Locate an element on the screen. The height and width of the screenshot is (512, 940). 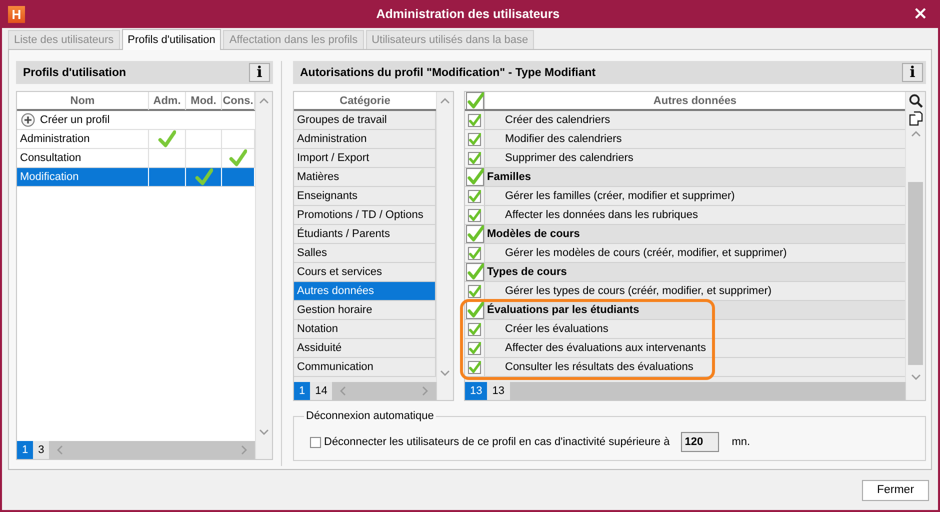
search-icon is located at coordinates (915, 101).